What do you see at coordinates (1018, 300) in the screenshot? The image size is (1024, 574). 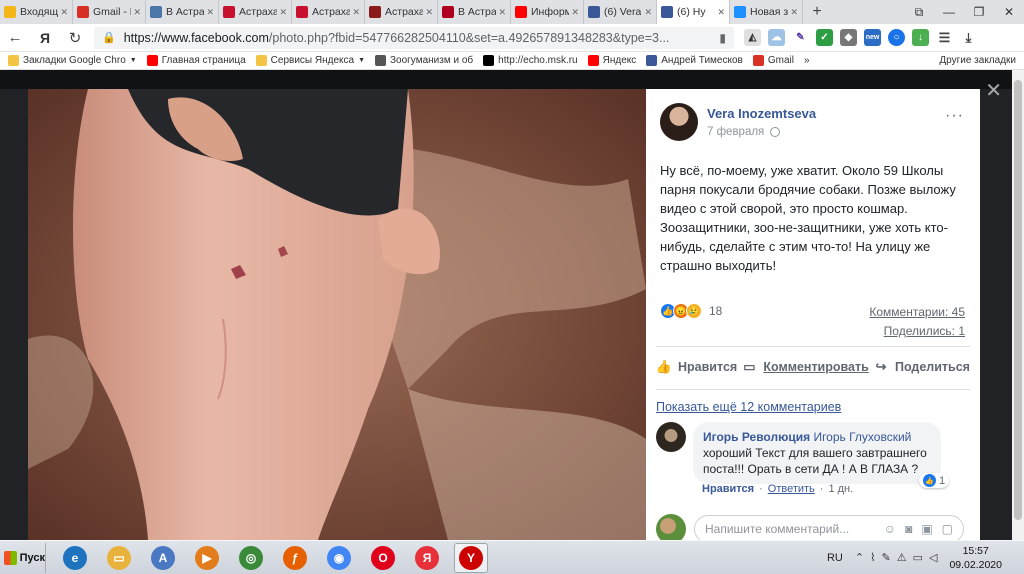 I see `scrollbar-thumb` at bounding box center [1018, 300].